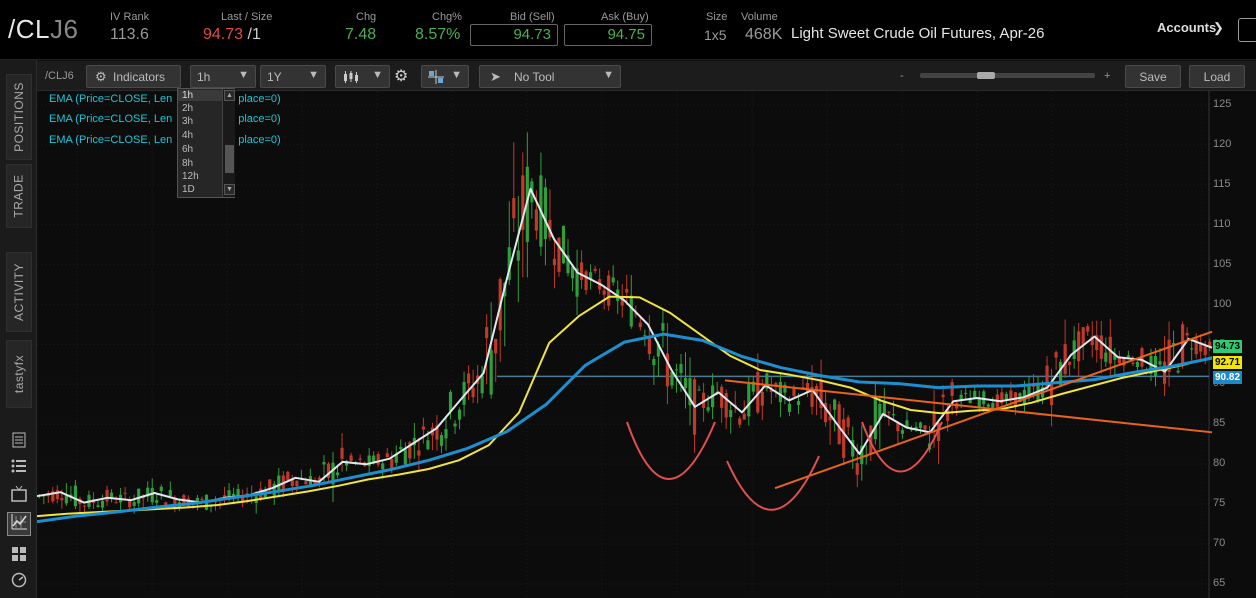  I want to click on tv-icon, so click(19, 494).